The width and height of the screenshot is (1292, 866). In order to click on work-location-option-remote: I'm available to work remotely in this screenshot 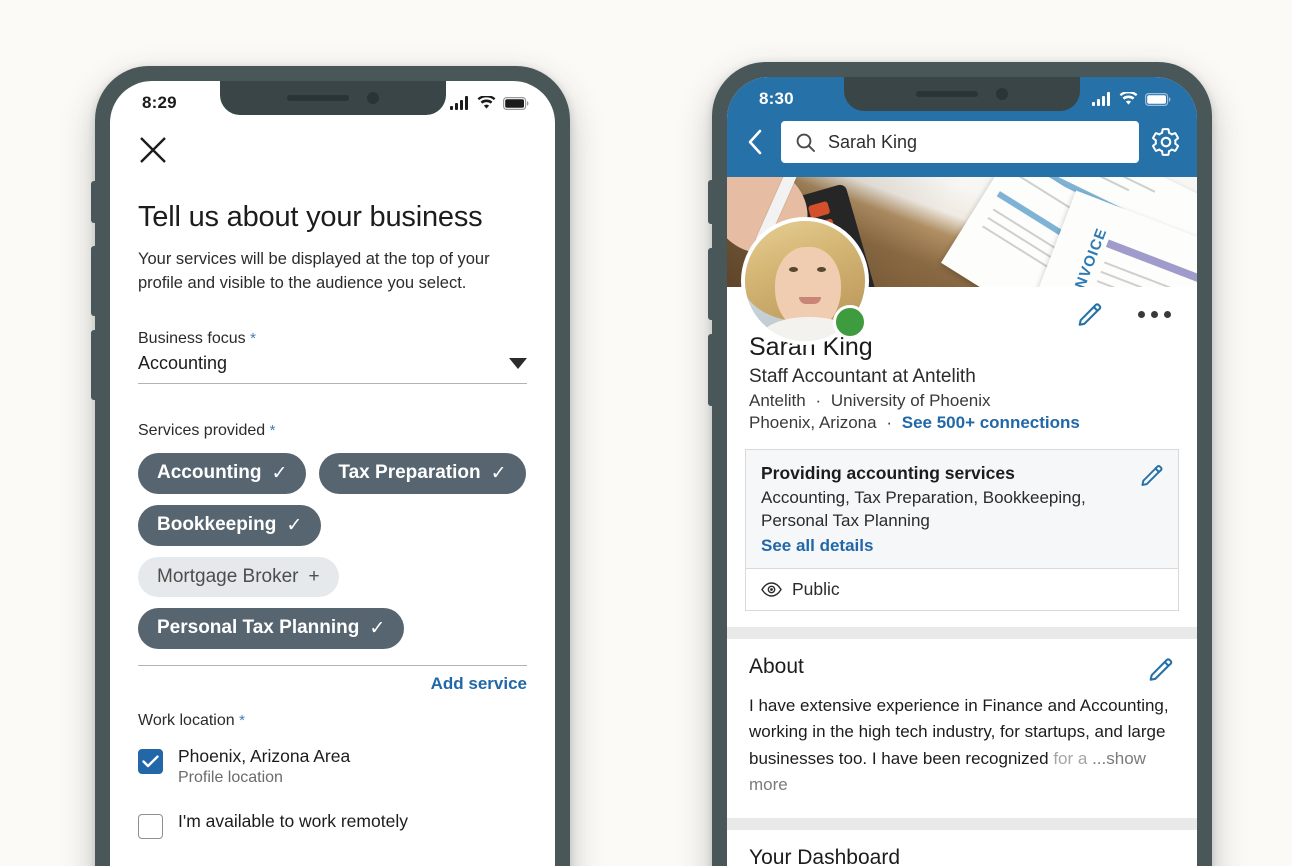, I will do `click(332, 825)`.